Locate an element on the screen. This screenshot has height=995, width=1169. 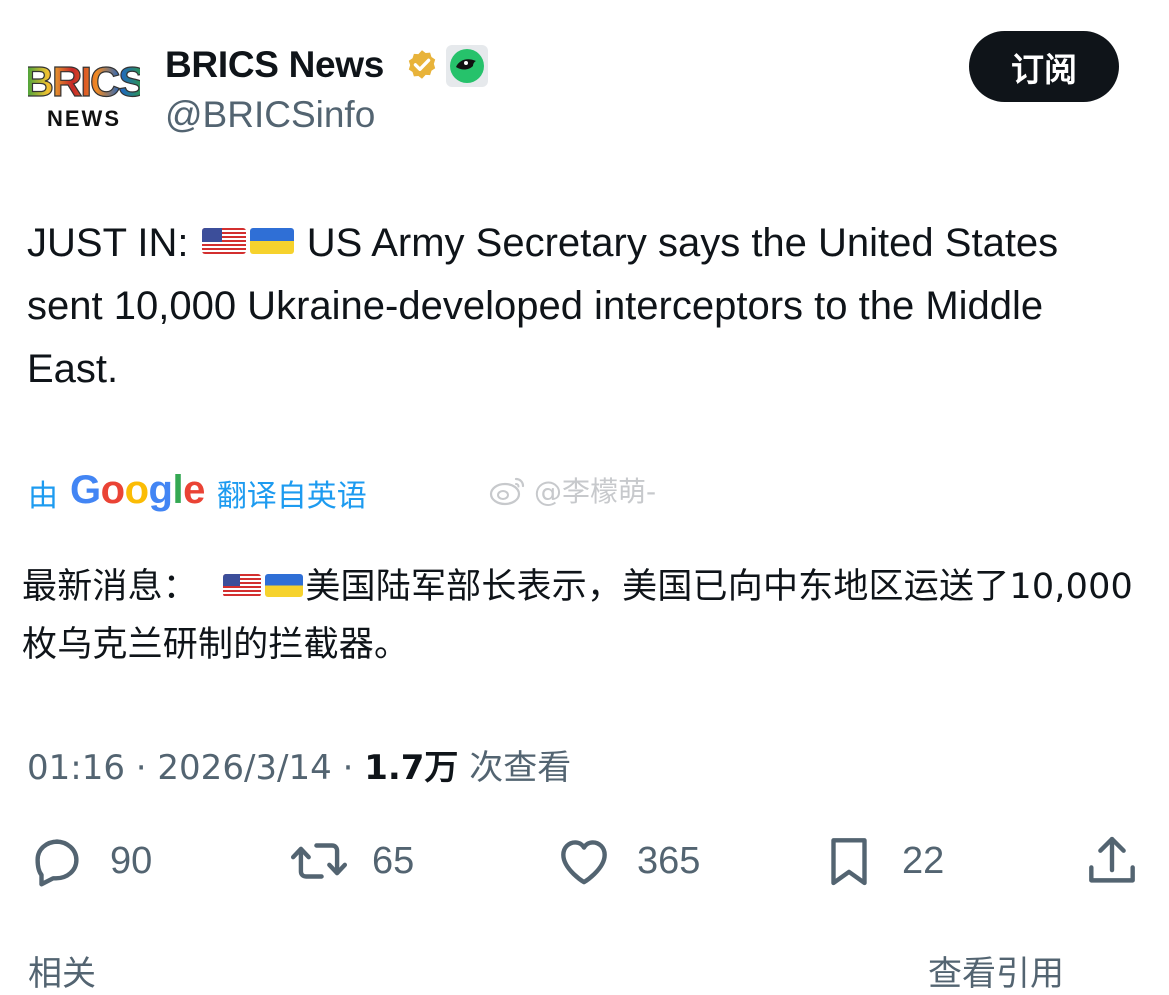
avatar-brics-text: BRICS is located at coordinates (84, 81).